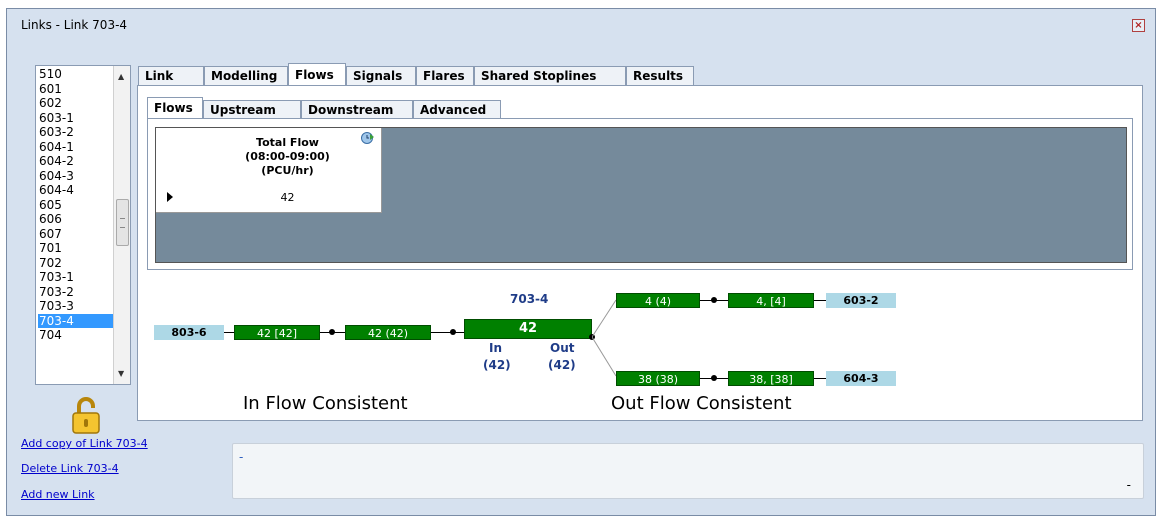  What do you see at coordinates (77, 320) in the screenshot?
I see `list-item: 703-4` at bounding box center [77, 320].